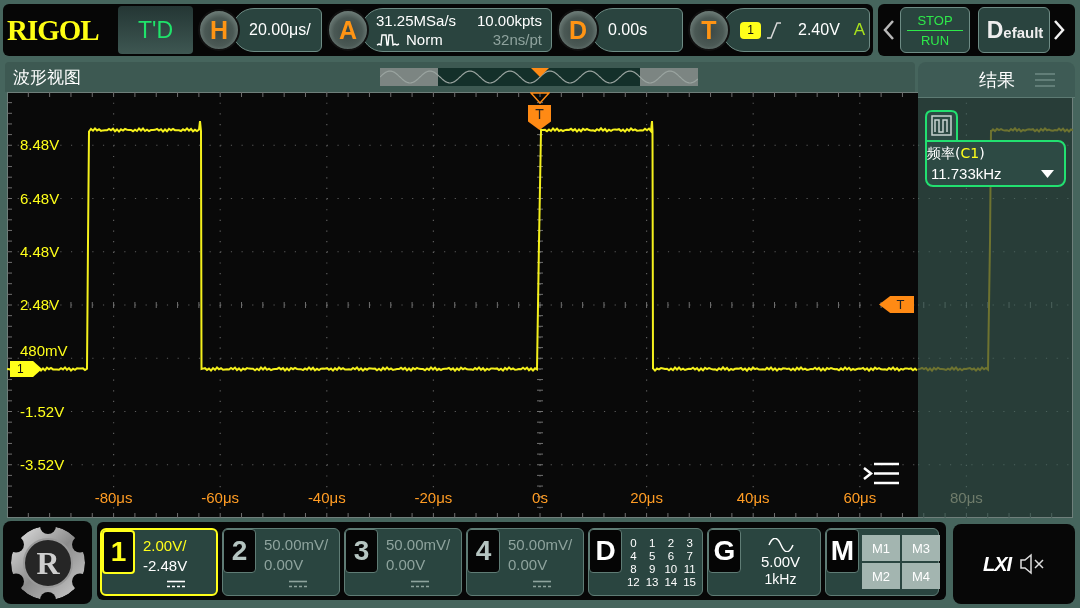  What do you see at coordinates (40, 198) in the screenshot?
I see `y-axis-label: 6.48V` at bounding box center [40, 198].